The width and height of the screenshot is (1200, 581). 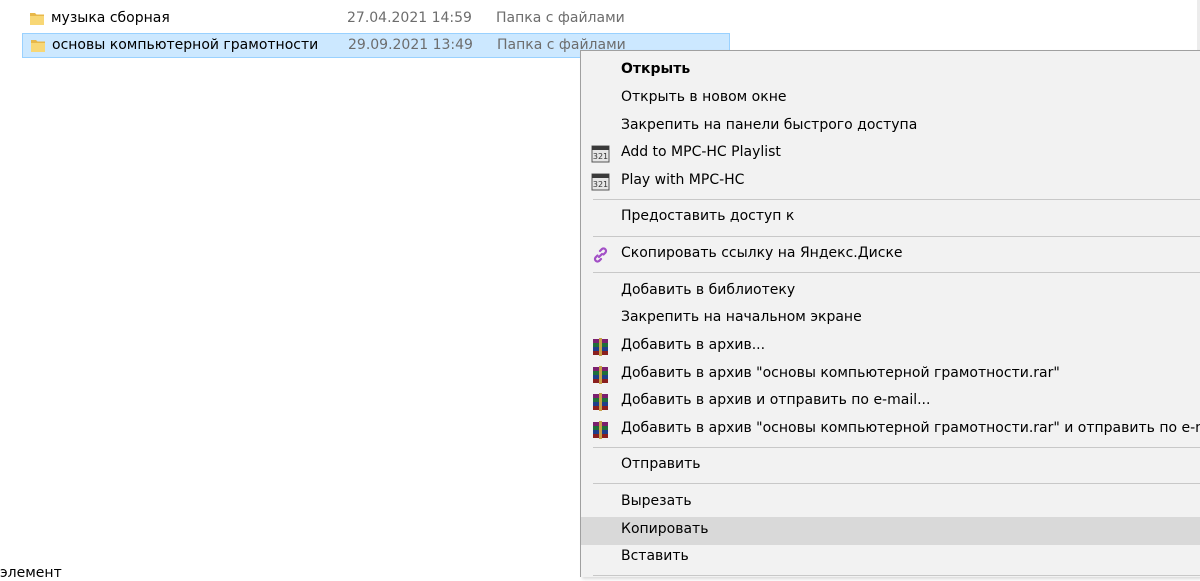 What do you see at coordinates (661, 464) in the screenshot?
I see `menu-item-label: Отправить` at bounding box center [661, 464].